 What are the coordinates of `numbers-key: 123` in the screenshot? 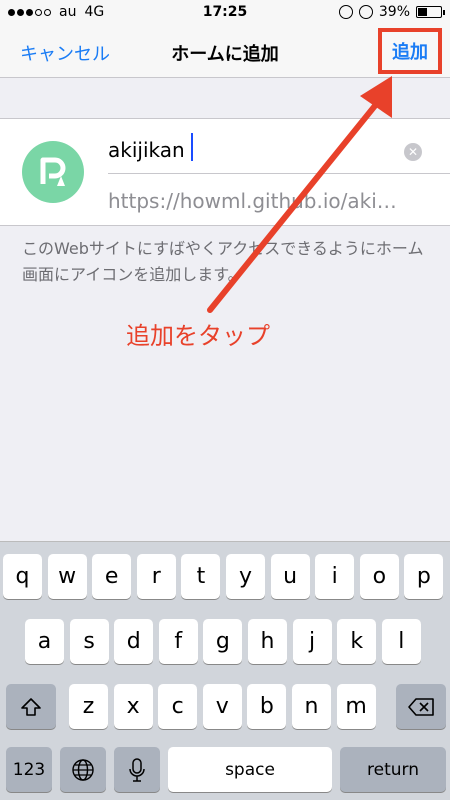 It's located at (29, 769).